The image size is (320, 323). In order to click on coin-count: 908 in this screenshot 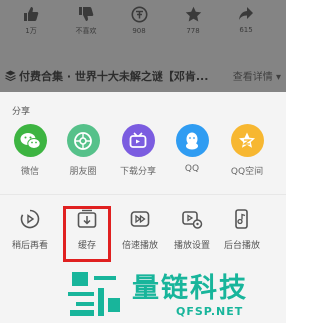, I will do `click(139, 31)`.